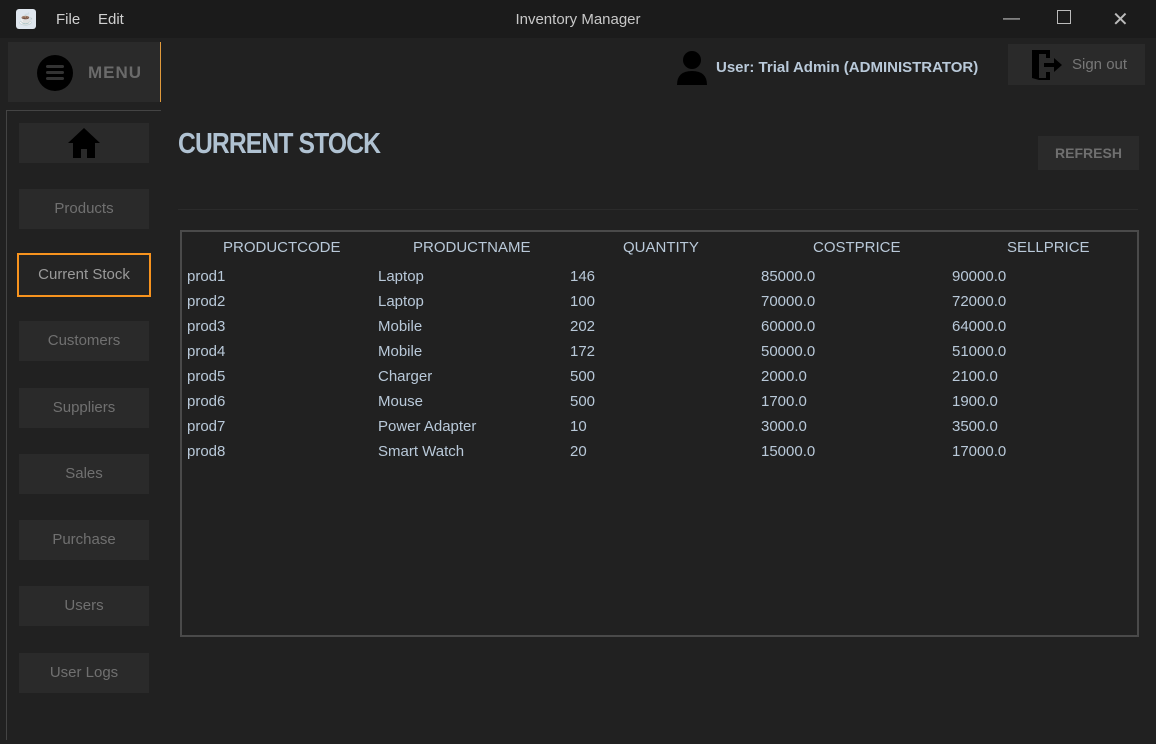 The image size is (1156, 744). What do you see at coordinates (788, 276) in the screenshot?
I see `cell-cost-price: 85000.0` at bounding box center [788, 276].